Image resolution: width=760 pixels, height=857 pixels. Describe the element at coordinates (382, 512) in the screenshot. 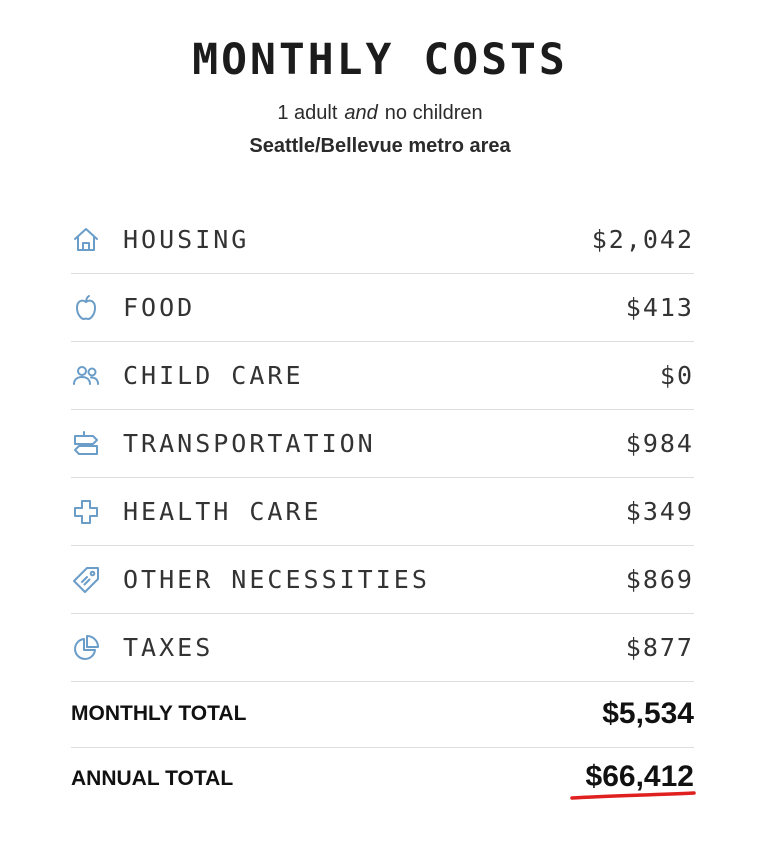

I see `cost-row-health-care: HEALTH CARE $349` at that location.